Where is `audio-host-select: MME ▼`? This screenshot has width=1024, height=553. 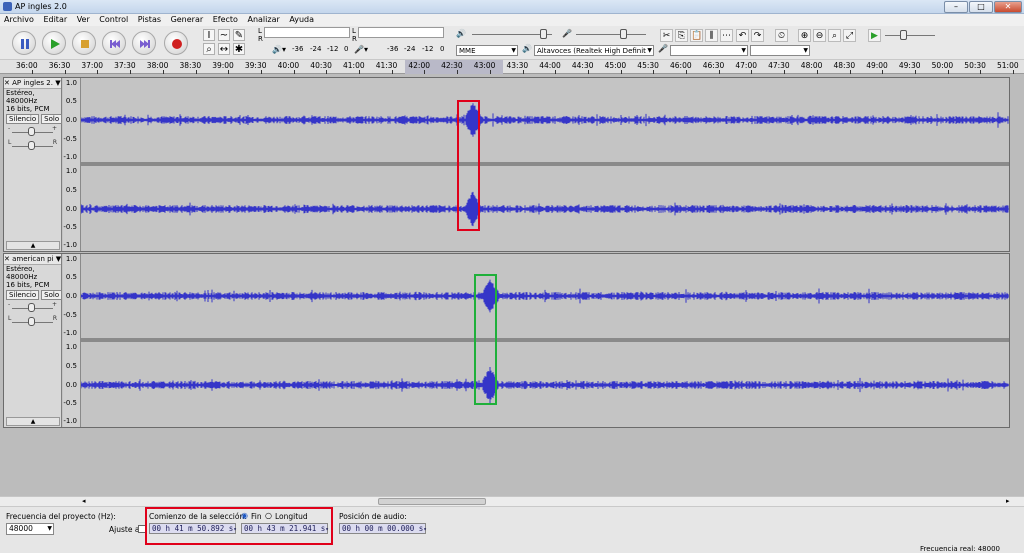
audio-host-select: MME ▼ is located at coordinates (487, 50).